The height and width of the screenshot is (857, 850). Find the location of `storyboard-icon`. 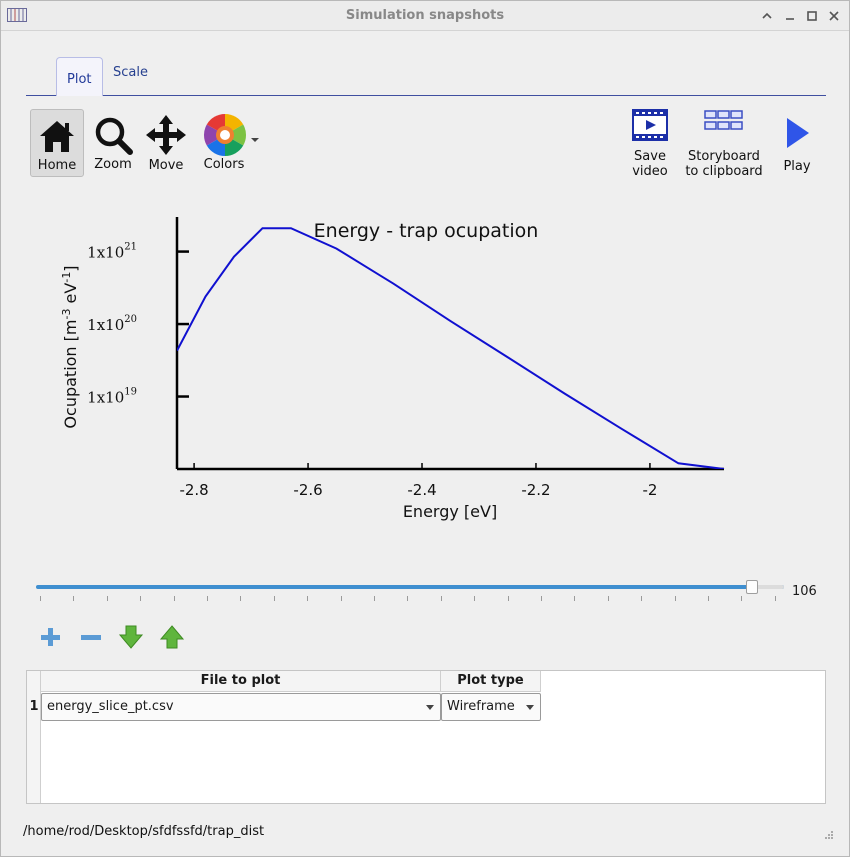

storyboard-icon is located at coordinates (723, 120).